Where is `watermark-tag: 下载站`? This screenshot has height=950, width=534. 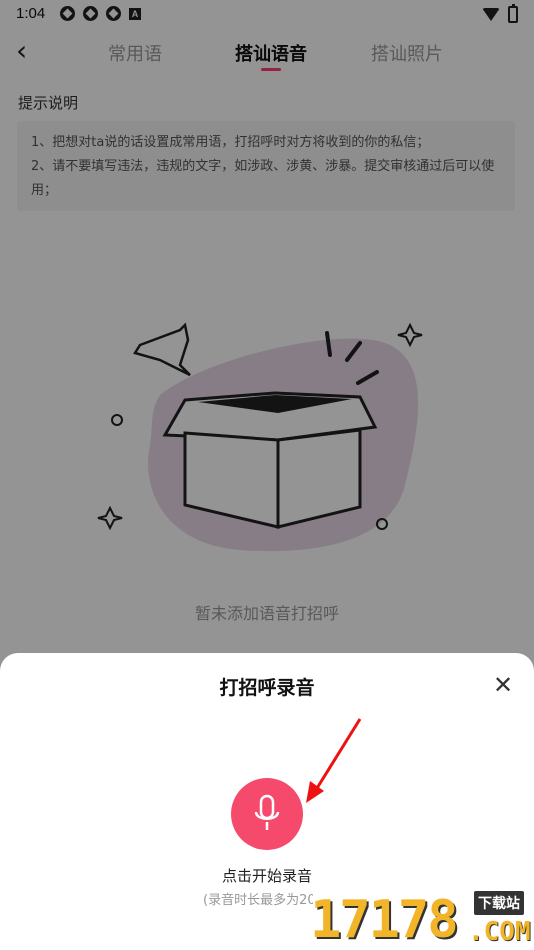 watermark-tag: 下载站 is located at coordinates (499, 903).